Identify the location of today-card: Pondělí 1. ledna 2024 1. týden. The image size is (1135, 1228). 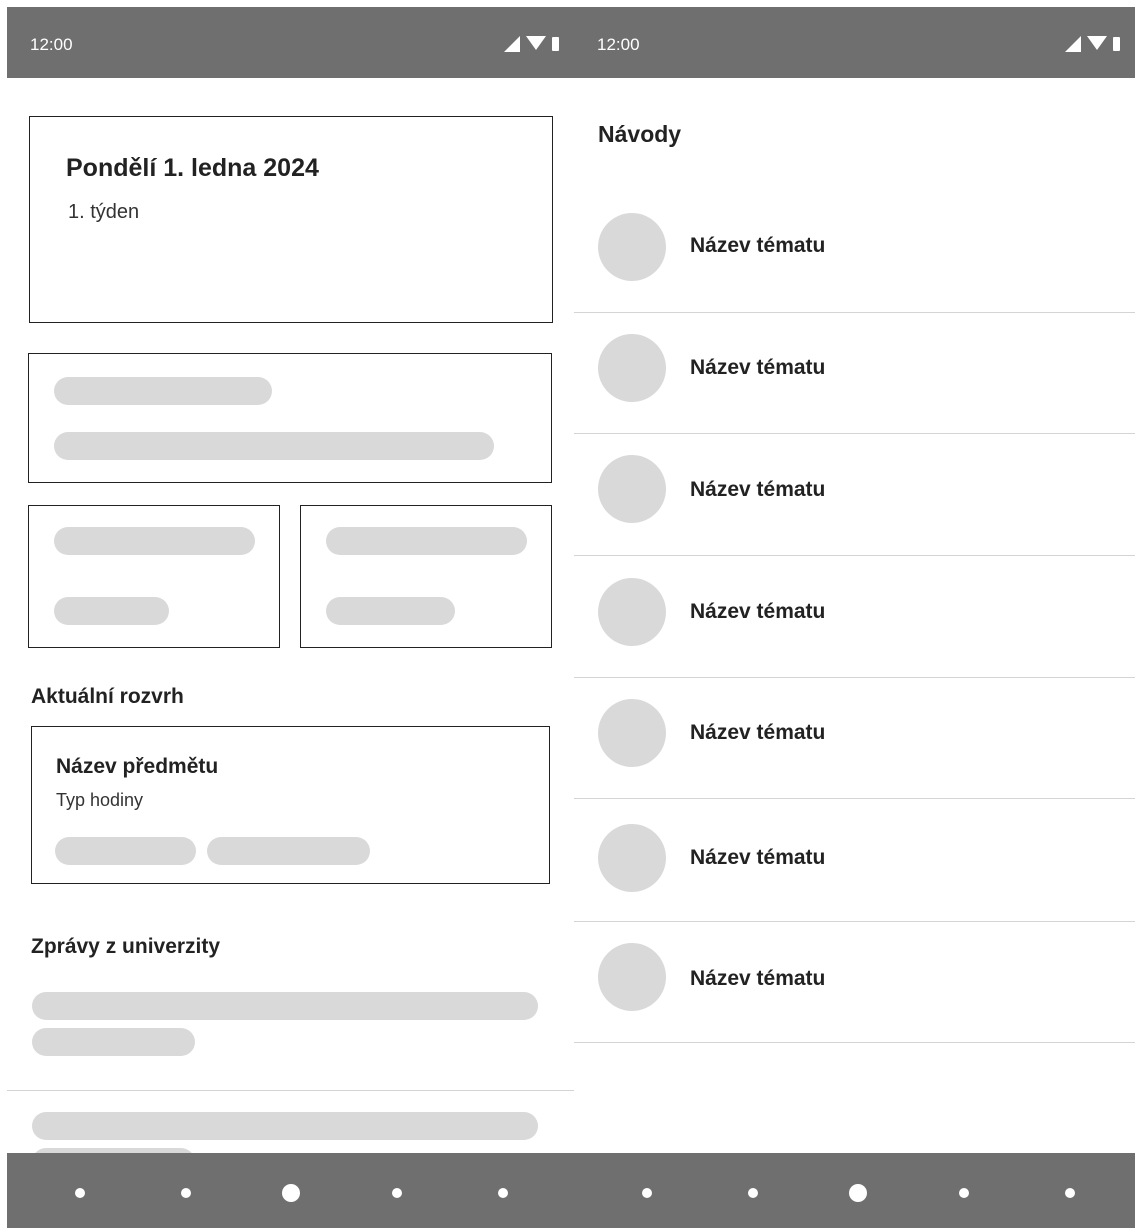
(291, 219).